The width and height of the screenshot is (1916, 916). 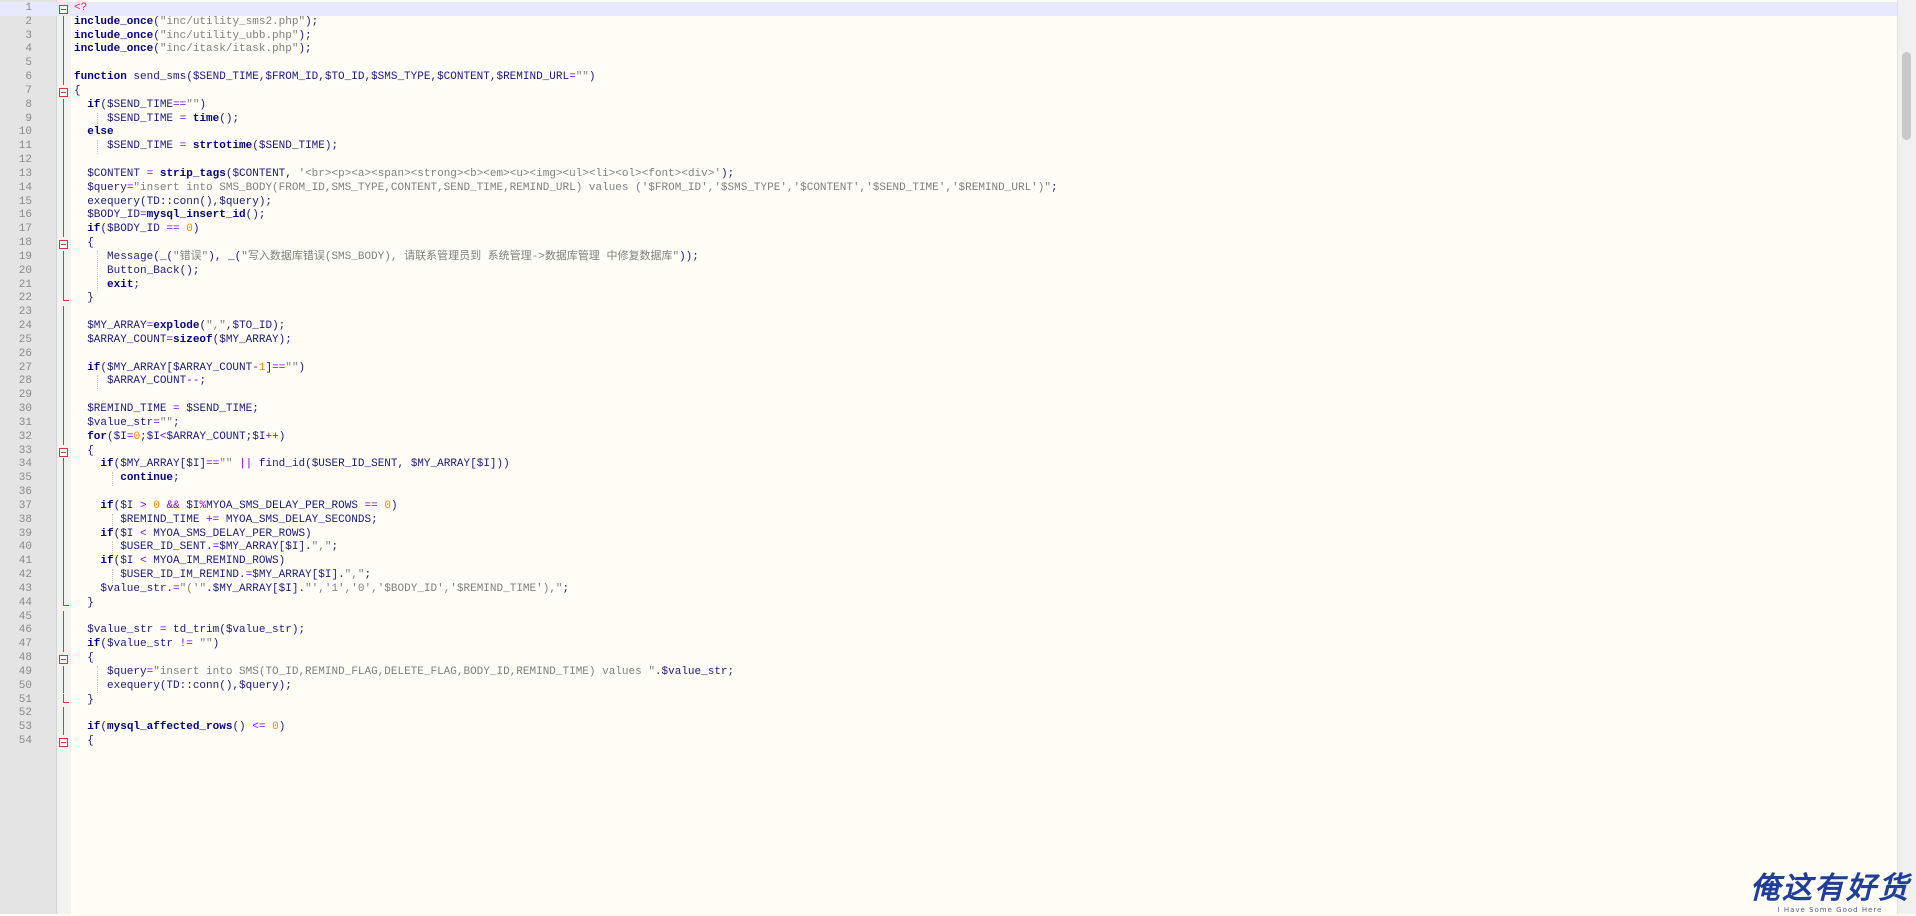 What do you see at coordinates (949, 645) in the screenshot?
I see `code-line: 47 if($value_str != "")` at bounding box center [949, 645].